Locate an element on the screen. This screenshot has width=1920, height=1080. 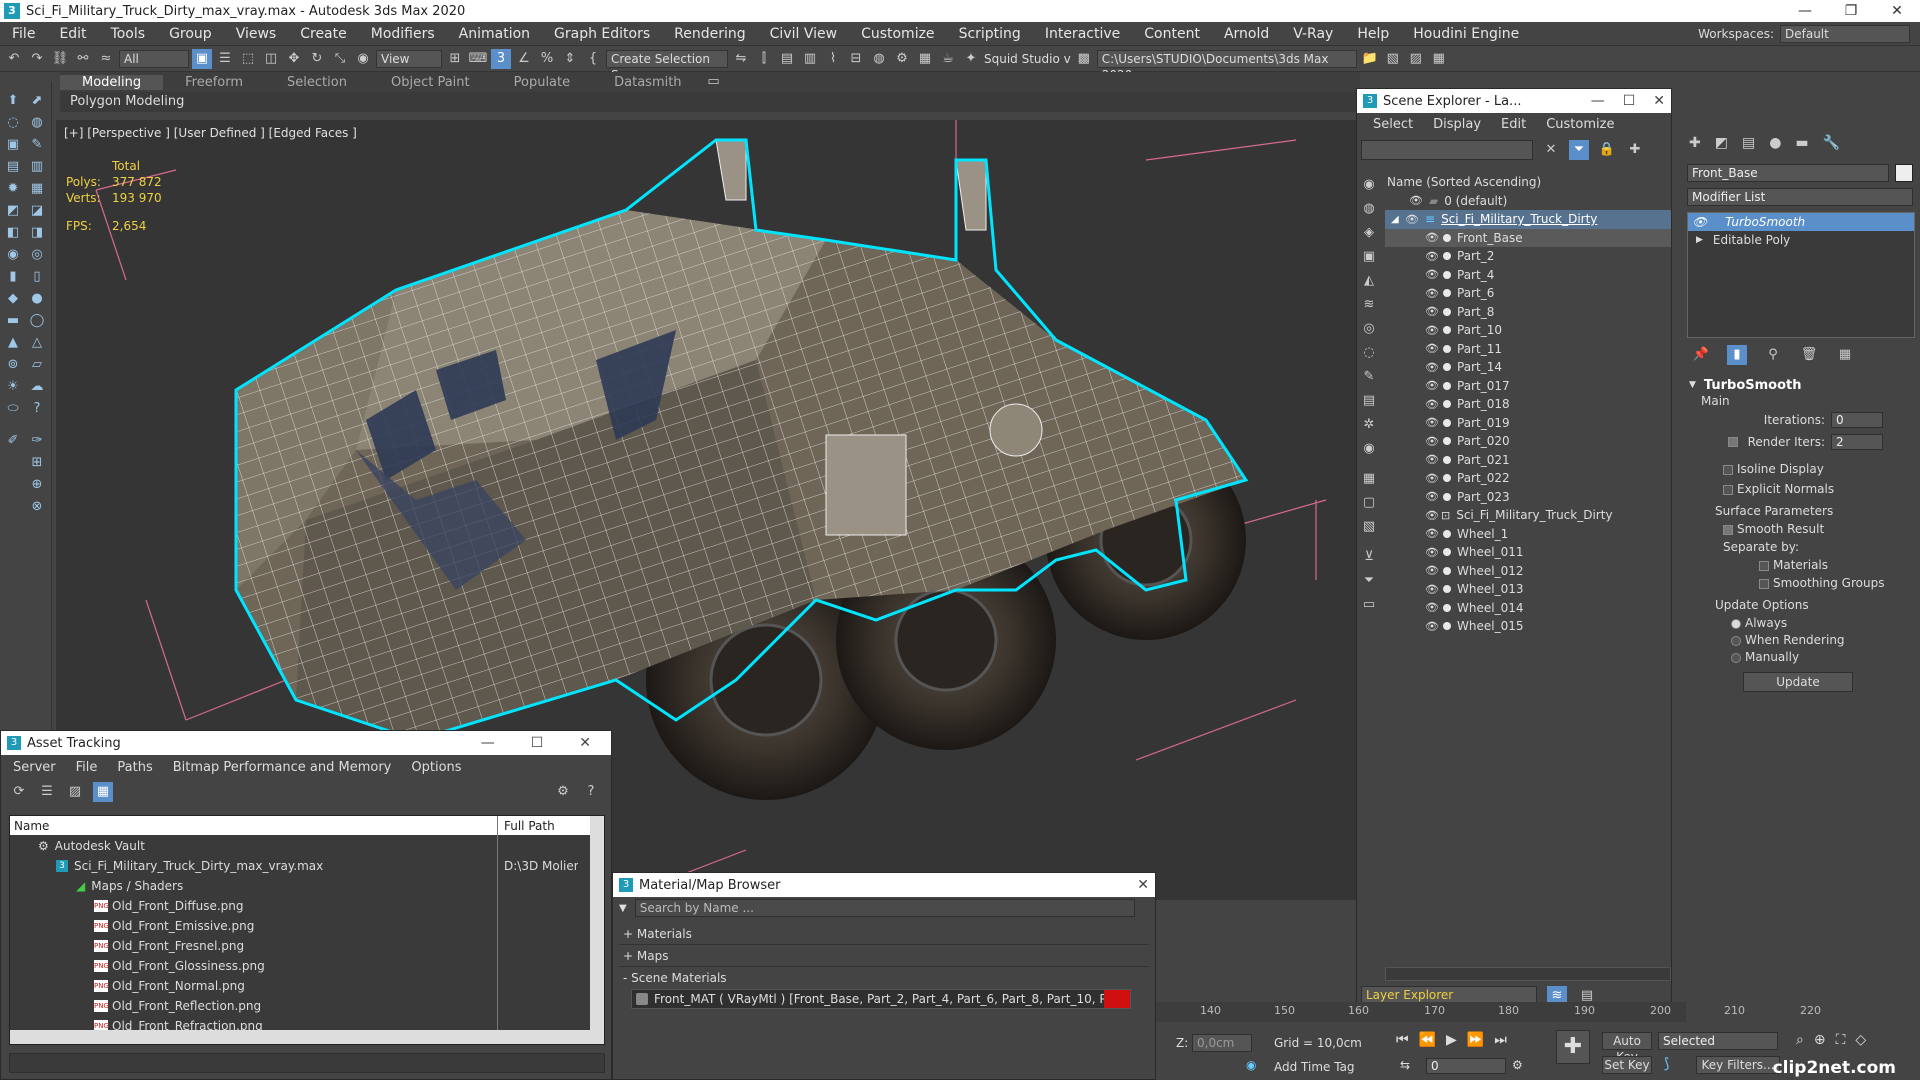
menu-group: Group is located at coordinates (190, 34).